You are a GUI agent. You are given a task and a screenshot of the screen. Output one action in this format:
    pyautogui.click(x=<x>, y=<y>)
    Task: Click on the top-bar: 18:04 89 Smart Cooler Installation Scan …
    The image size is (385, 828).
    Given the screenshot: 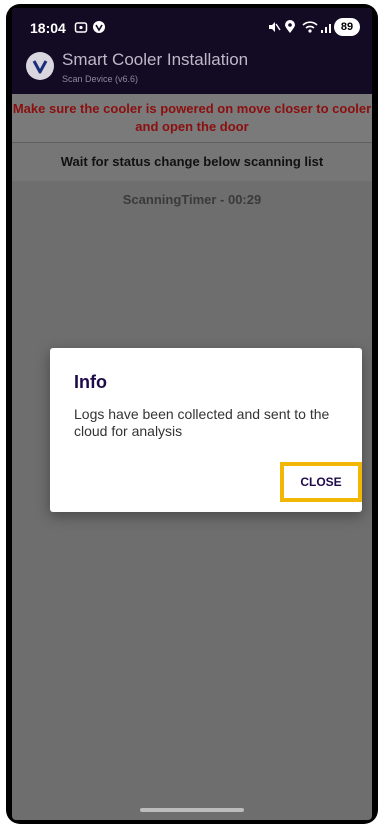 What is the action you would take?
    pyautogui.click(x=192, y=51)
    